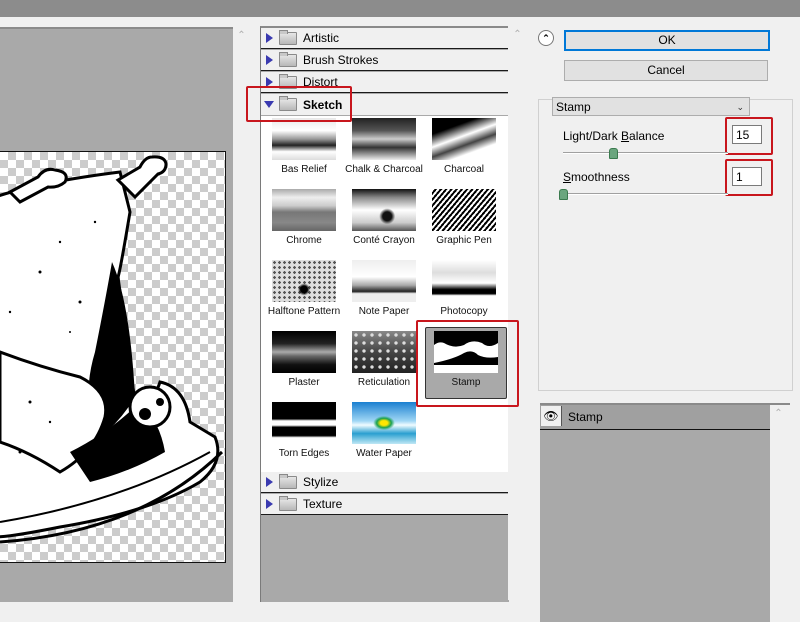 The width and height of the screenshot is (800, 622). Describe the element at coordinates (613, 153) in the screenshot. I see `light-dark-balance-slider-handle` at that location.